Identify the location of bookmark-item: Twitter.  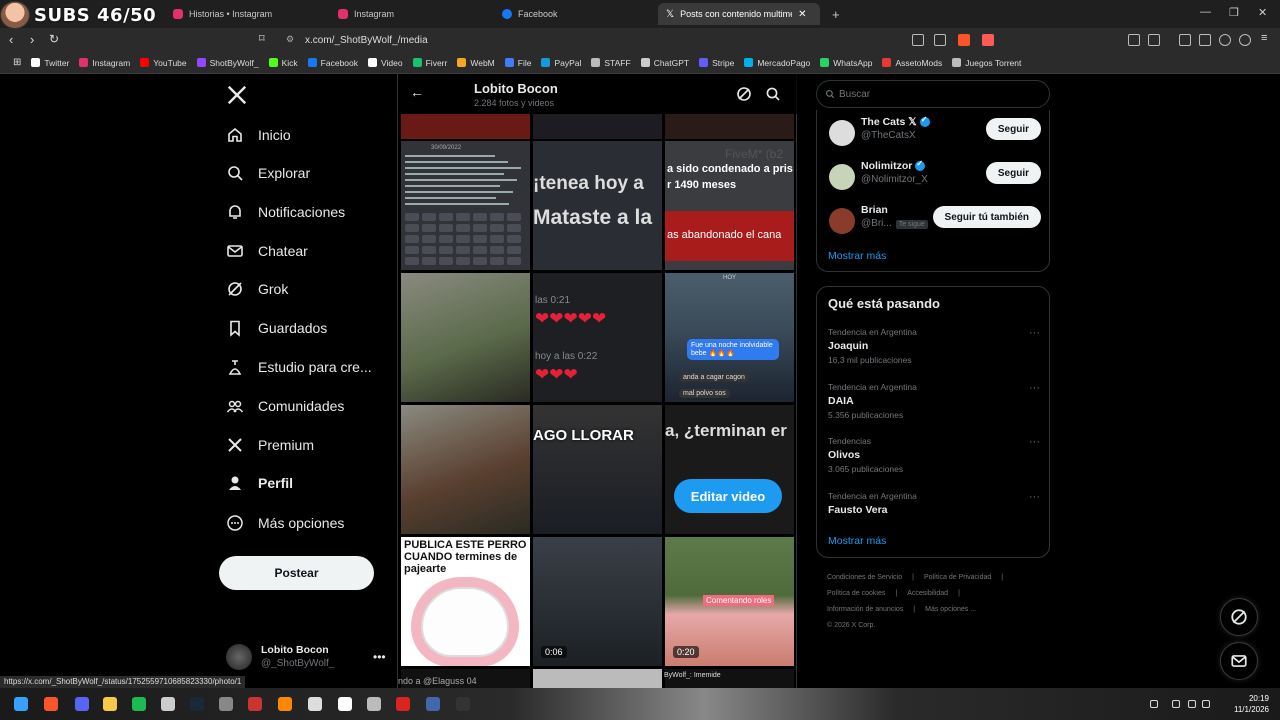
(50, 63).